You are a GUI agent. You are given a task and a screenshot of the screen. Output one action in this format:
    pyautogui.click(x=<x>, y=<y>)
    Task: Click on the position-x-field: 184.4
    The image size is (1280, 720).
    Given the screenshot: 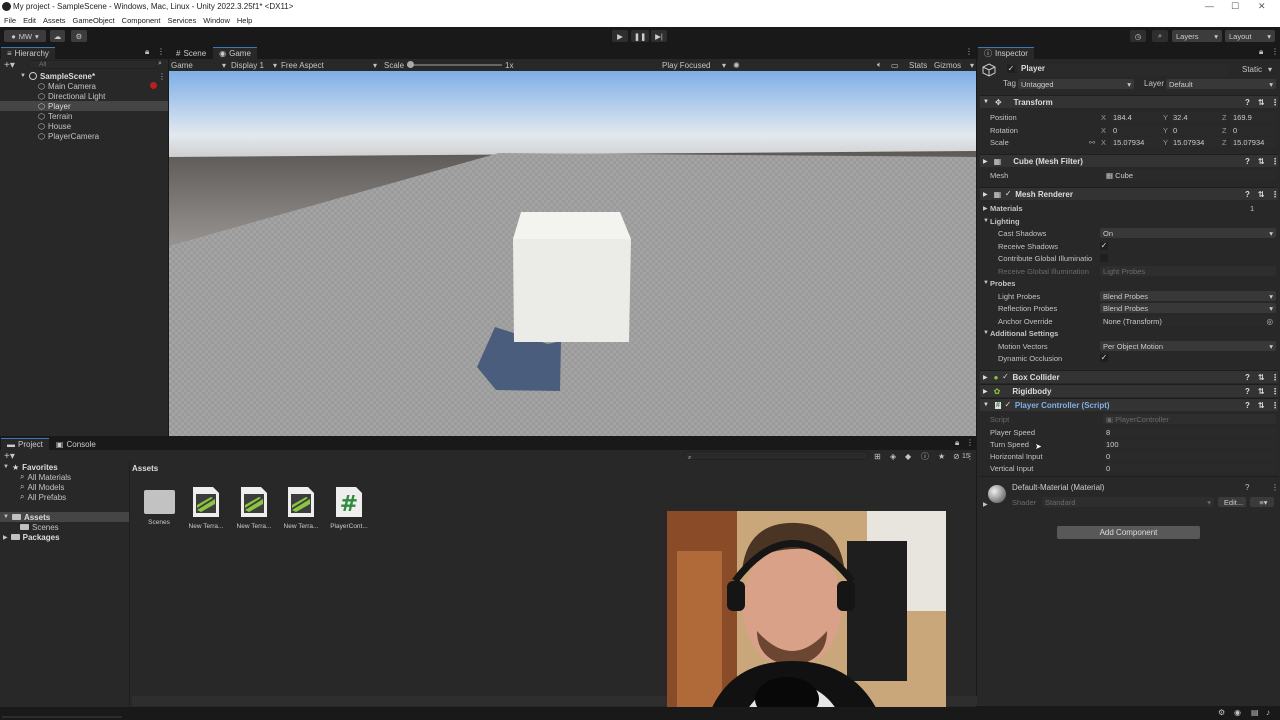 What is the action you would take?
    pyautogui.click(x=1138, y=117)
    